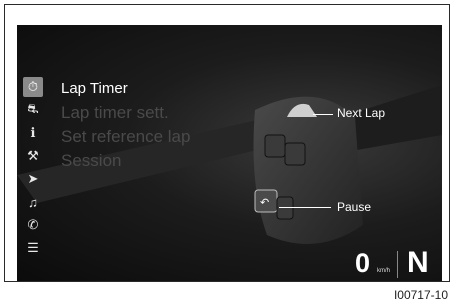  I want to click on figure-reference: I00717-10, so click(420, 295).